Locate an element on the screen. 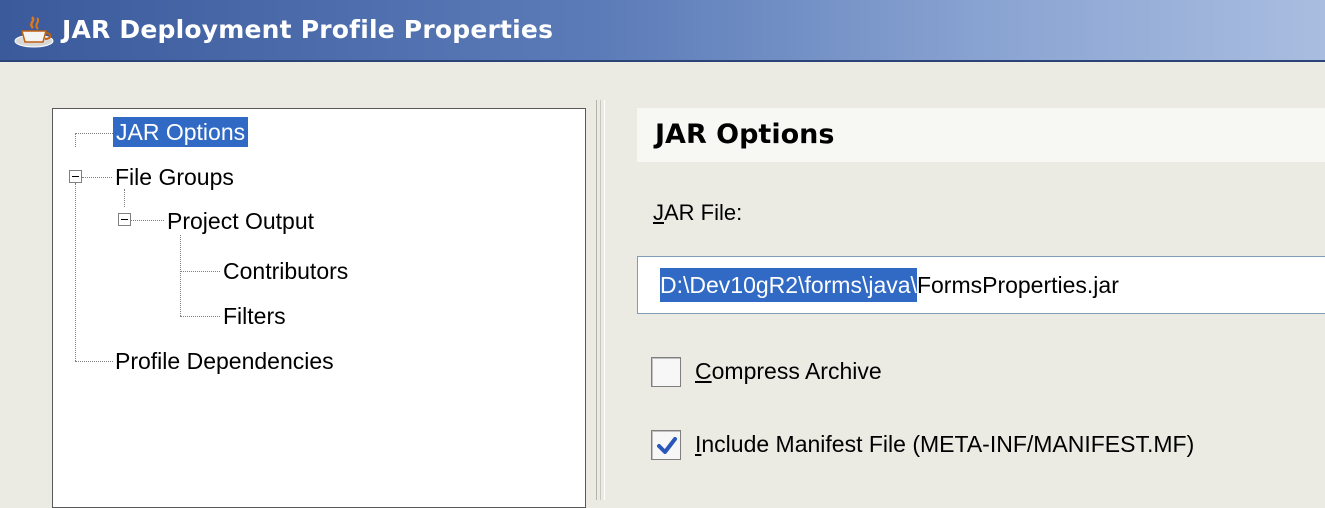 This screenshot has width=1325, height=508. checkmark-icon is located at coordinates (667, 445).